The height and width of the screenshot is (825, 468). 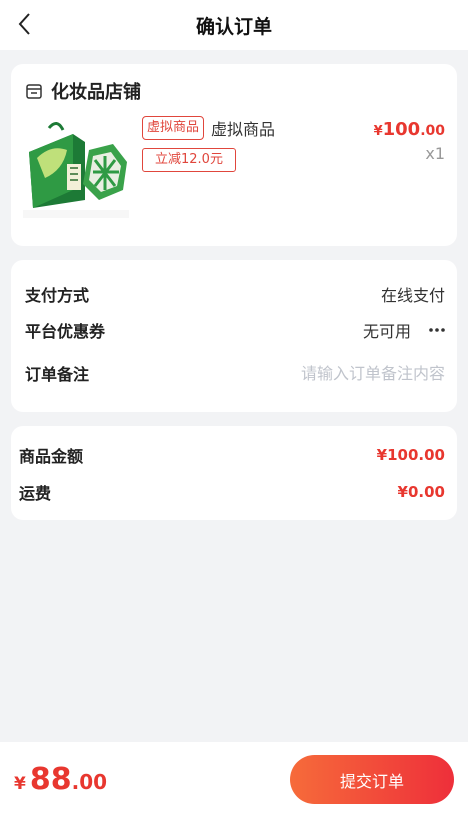 I want to click on coupon-value-wrap: 无可用, so click(x=404, y=330).